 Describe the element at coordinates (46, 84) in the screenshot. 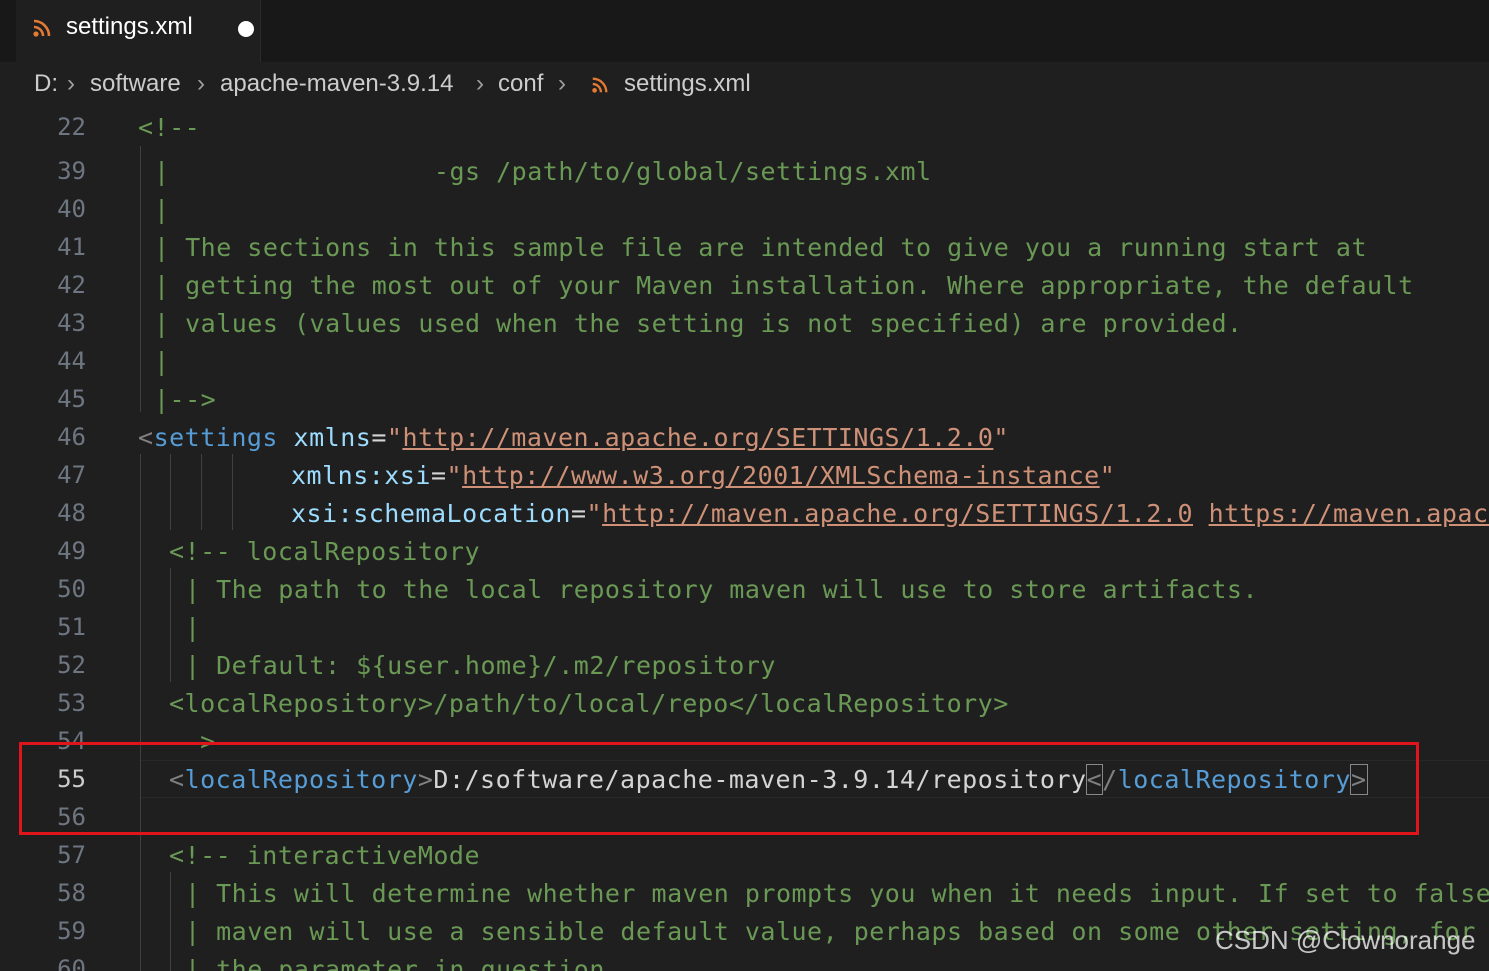

I see `breadcrumb-drive: D:` at that location.